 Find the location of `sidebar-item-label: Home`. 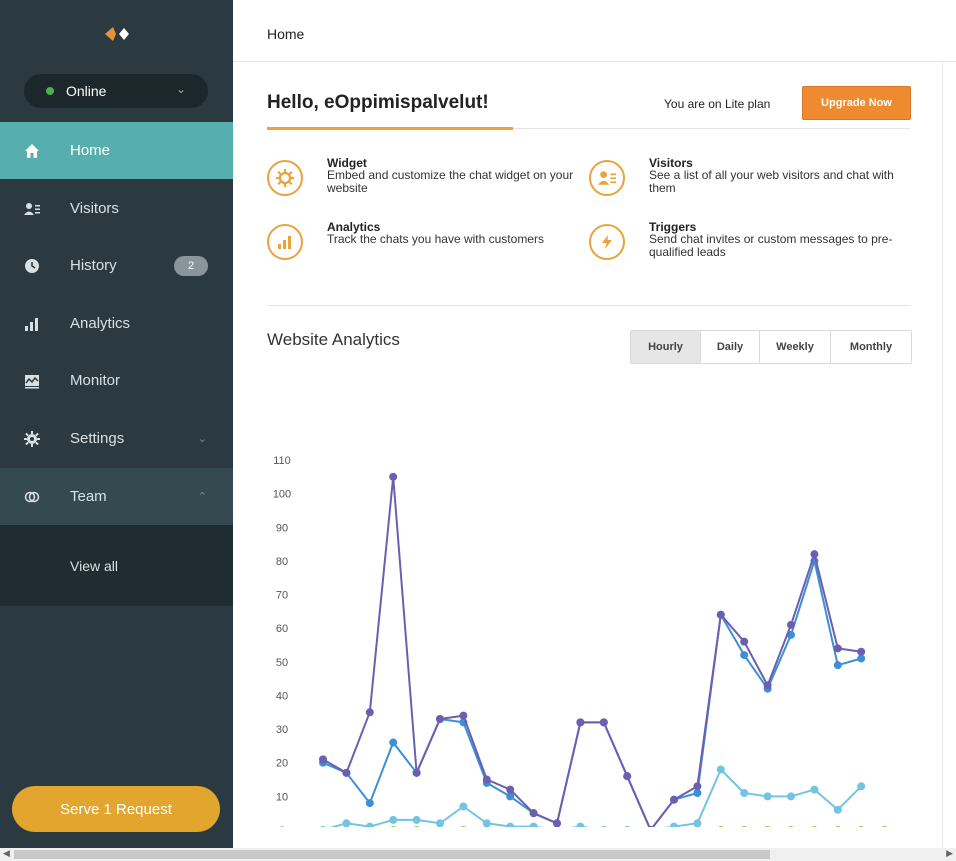

sidebar-item-label: Home is located at coordinates (90, 150).